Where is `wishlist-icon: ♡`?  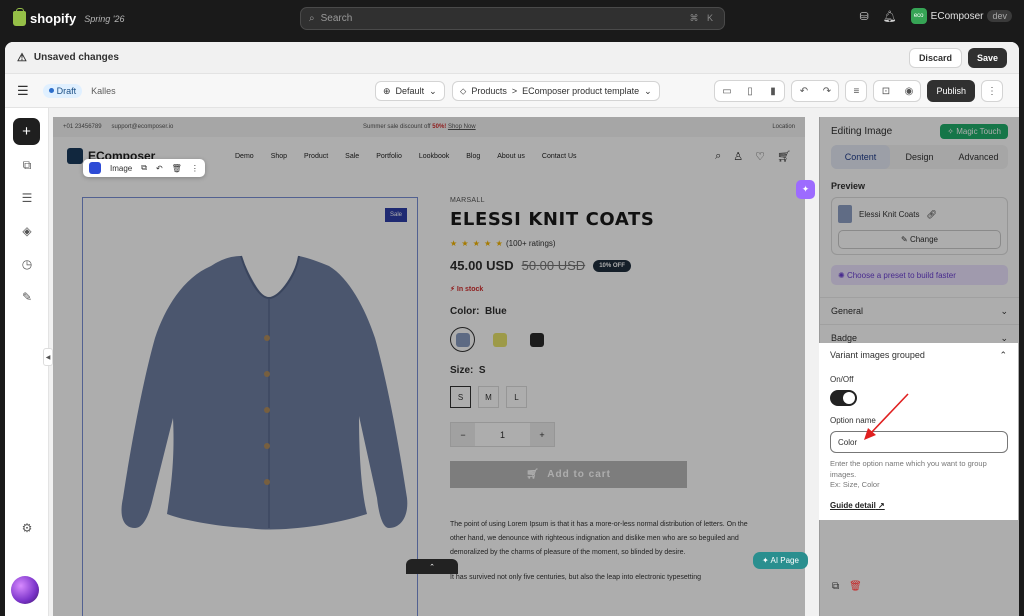 wishlist-icon: ♡ is located at coordinates (760, 156).